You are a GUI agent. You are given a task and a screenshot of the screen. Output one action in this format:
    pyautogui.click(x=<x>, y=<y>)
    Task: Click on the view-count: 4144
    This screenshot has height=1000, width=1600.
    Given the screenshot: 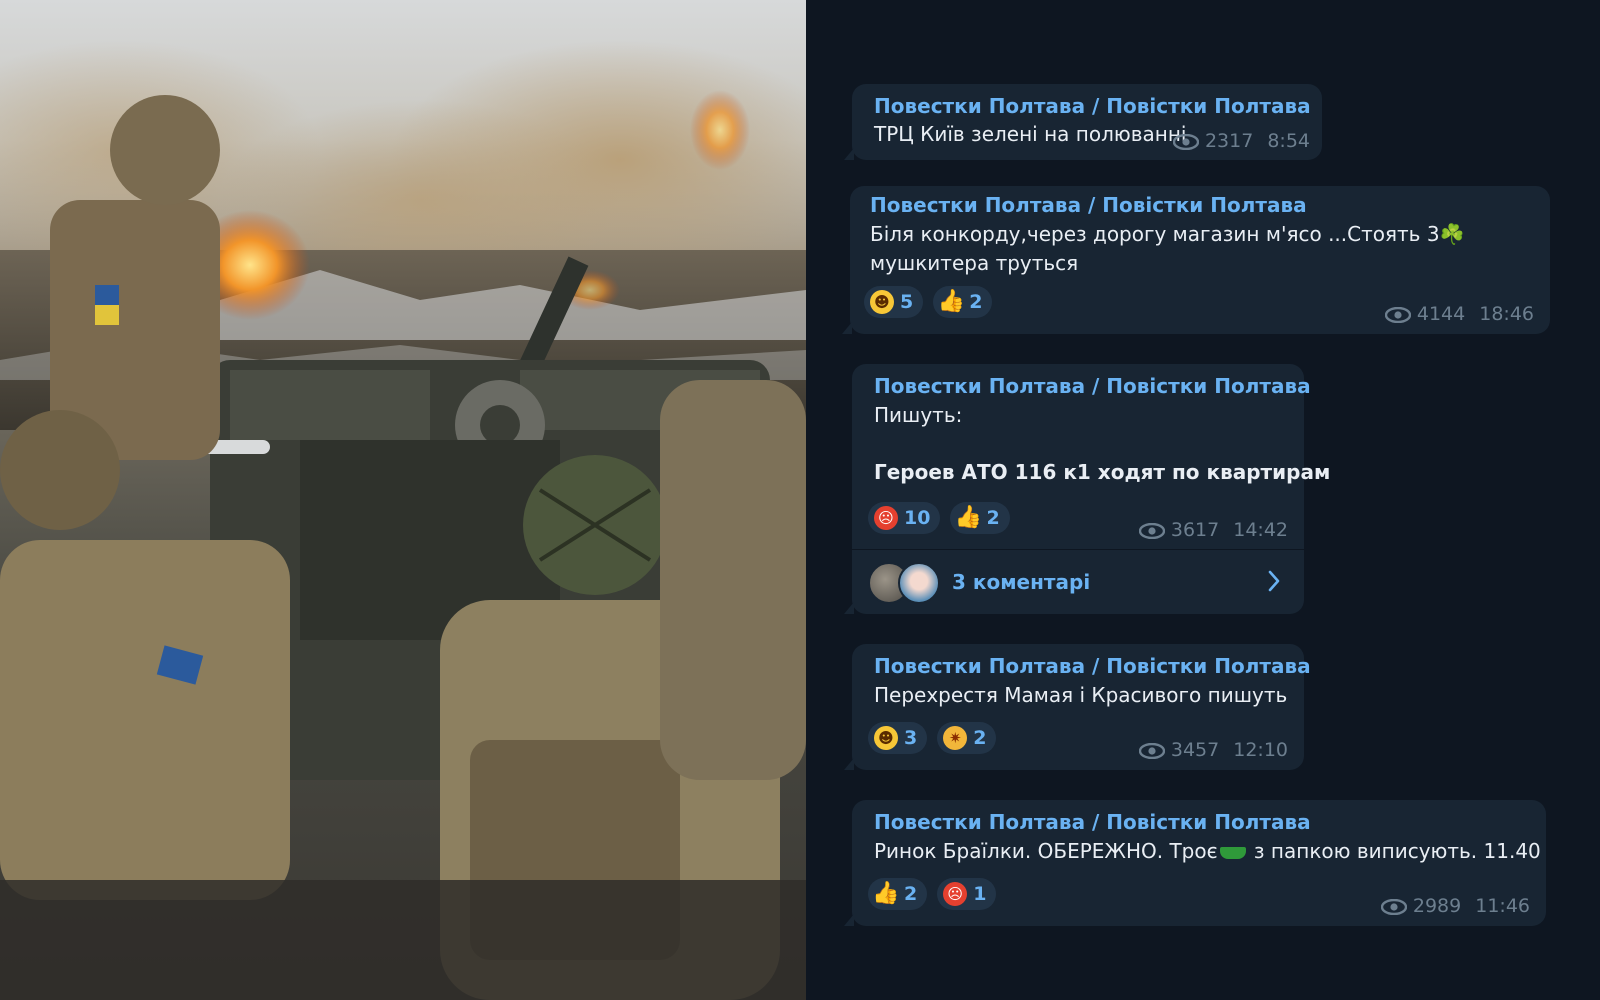 What is the action you would take?
    pyautogui.click(x=1441, y=314)
    